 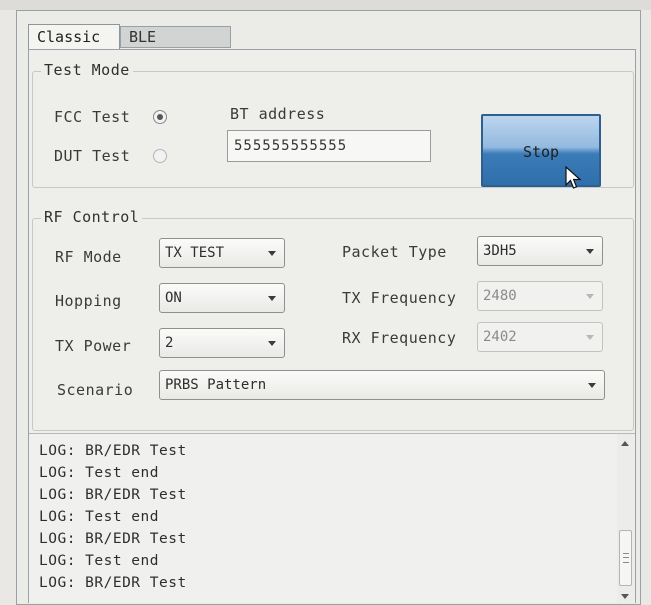 What do you see at coordinates (573, 177) in the screenshot?
I see `mouse-pointer-icon` at bounding box center [573, 177].